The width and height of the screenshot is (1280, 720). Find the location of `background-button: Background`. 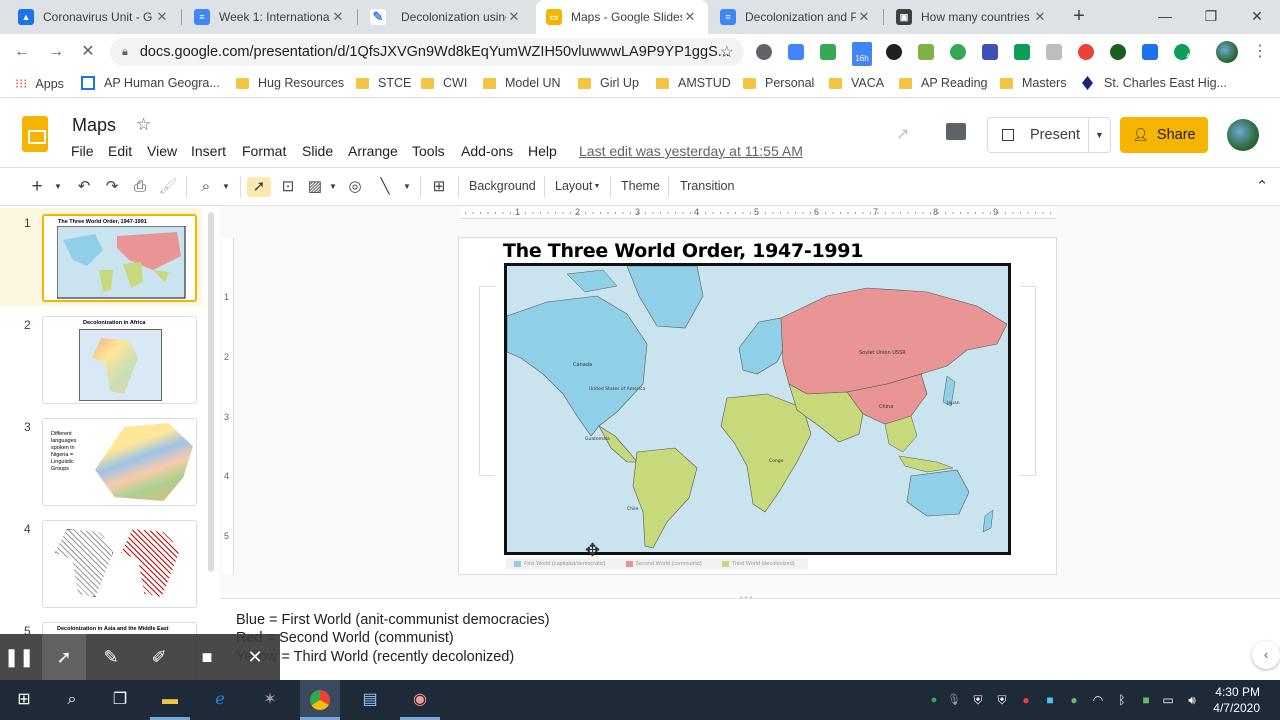

background-button: Background is located at coordinates (502, 186).